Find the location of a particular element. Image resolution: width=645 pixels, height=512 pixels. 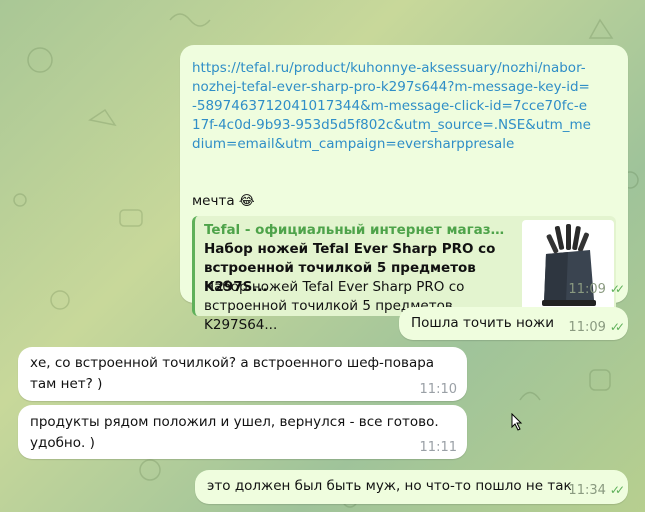

message-text: мечта 😂 is located at coordinates (223, 201).